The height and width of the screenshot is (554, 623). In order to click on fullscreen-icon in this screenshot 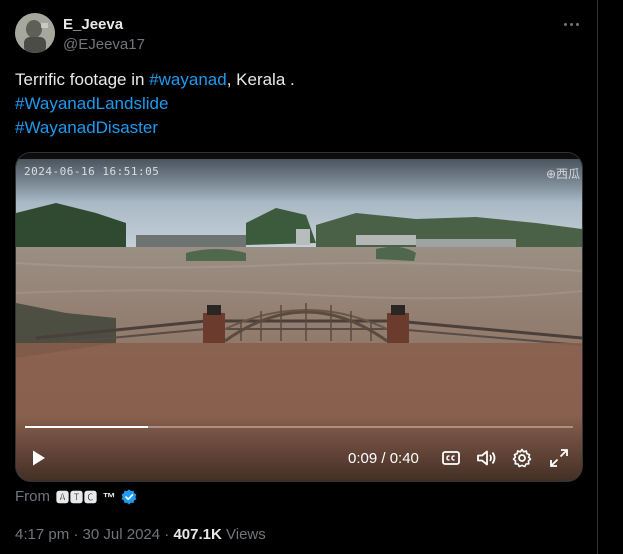, I will do `click(559, 458)`.